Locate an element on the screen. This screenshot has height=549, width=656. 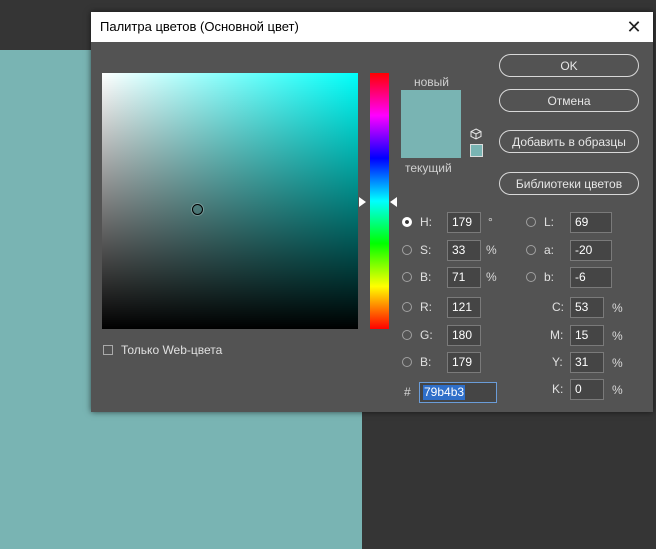
label-r: R: is located at coordinates (426, 307).